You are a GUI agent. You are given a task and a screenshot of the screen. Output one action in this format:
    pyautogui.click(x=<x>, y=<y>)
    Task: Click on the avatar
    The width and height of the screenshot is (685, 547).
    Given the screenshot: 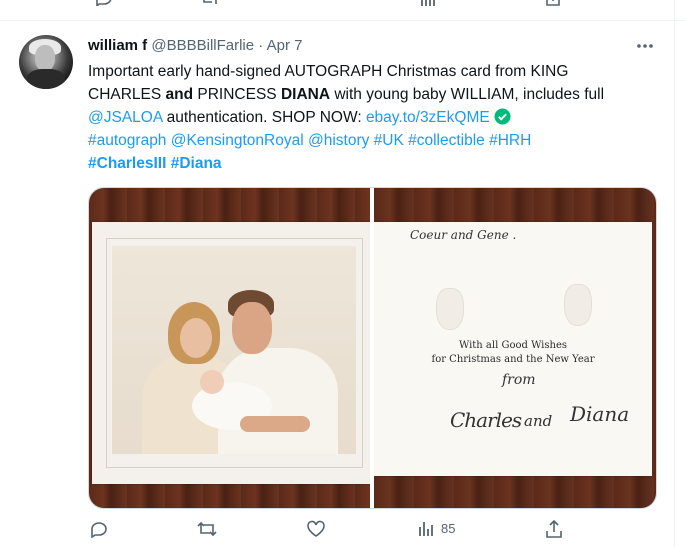 What is the action you would take?
    pyautogui.click(x=46, y=62)
    